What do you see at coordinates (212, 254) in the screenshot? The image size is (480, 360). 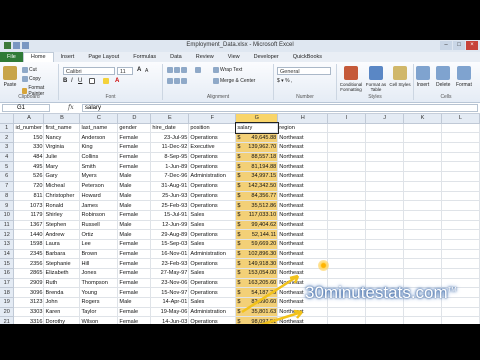 I see `cell: Administration` at bounding box center [212, 254].